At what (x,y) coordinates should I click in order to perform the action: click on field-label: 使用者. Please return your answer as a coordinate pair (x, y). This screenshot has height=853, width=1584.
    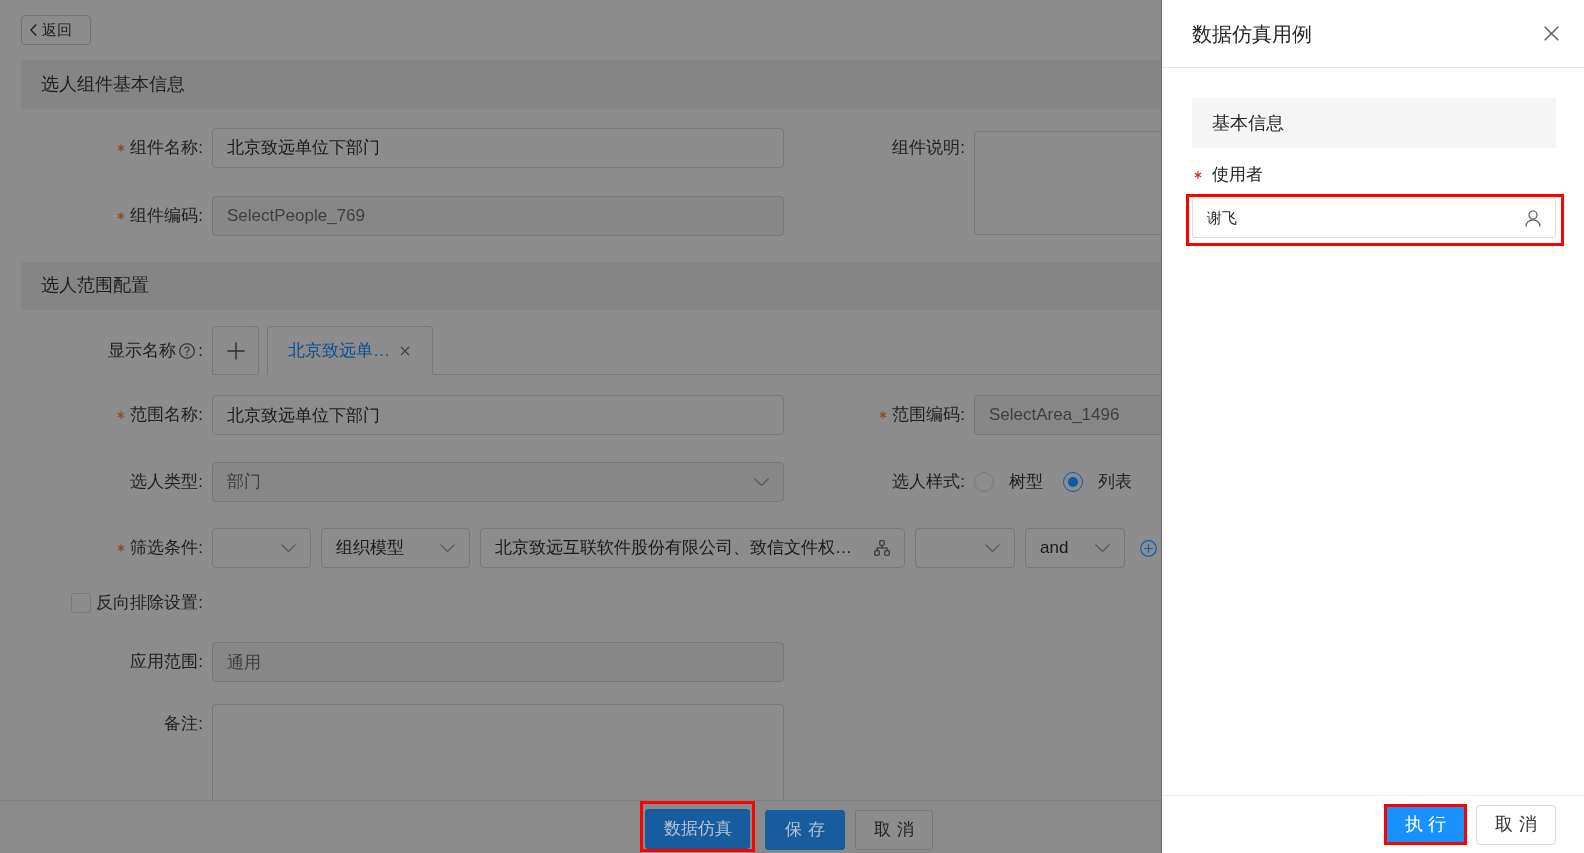
    Looking at the image, I should click on (1237, 175).